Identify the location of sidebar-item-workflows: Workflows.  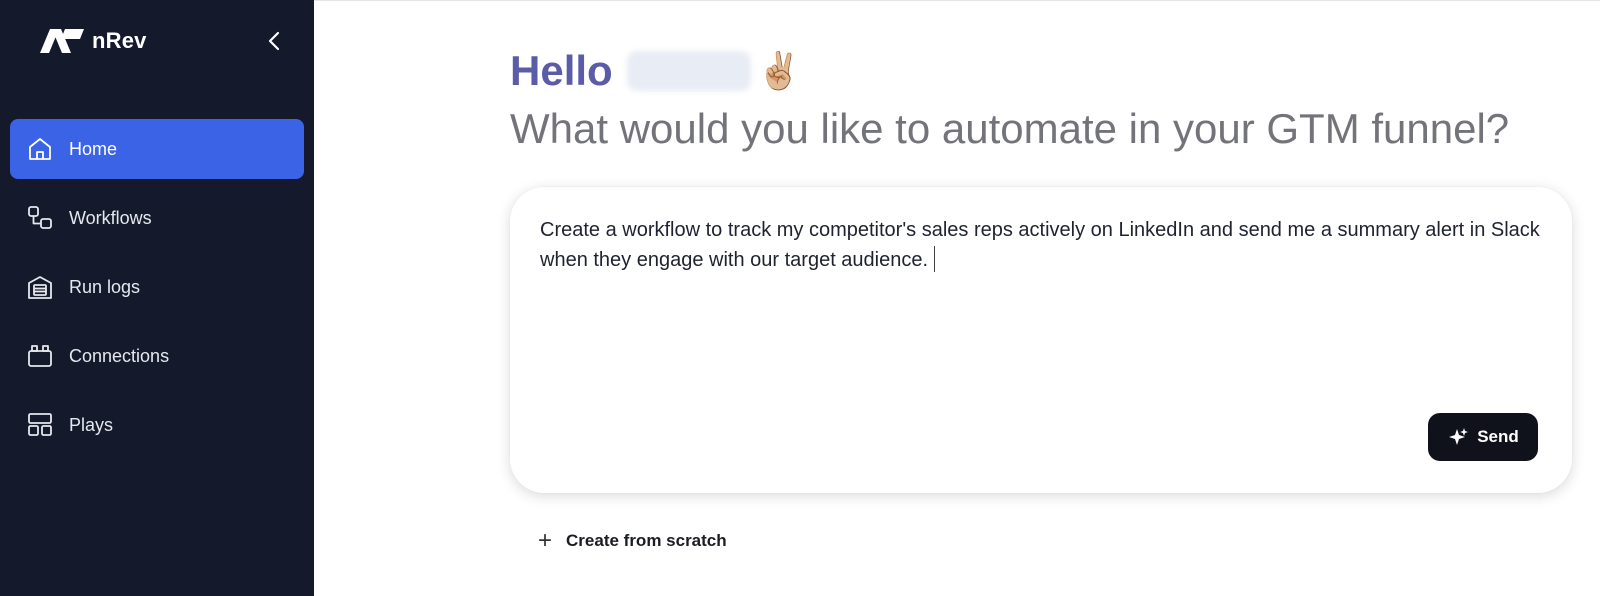
(157, 218).